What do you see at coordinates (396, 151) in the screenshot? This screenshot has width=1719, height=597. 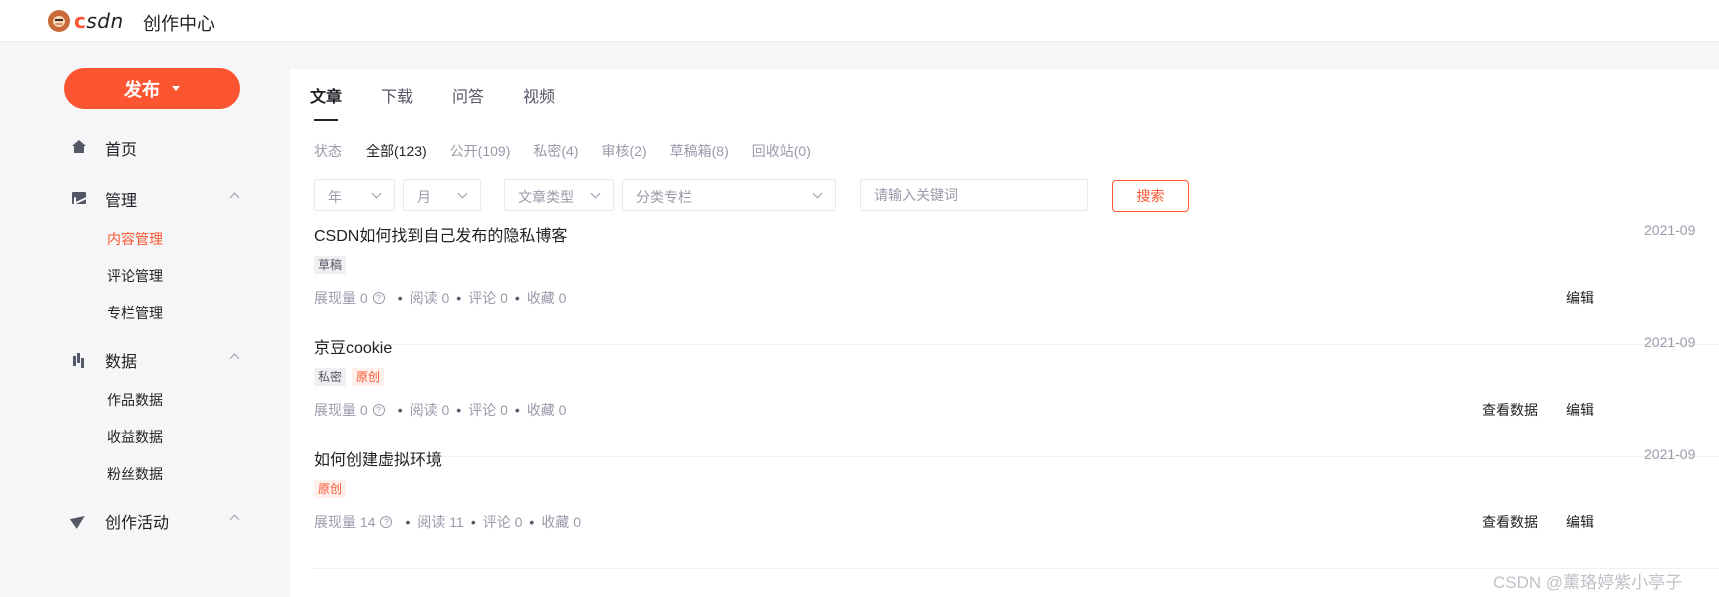 I see `status-filter-all: 全部(123)` at bounding box center [396, 151].